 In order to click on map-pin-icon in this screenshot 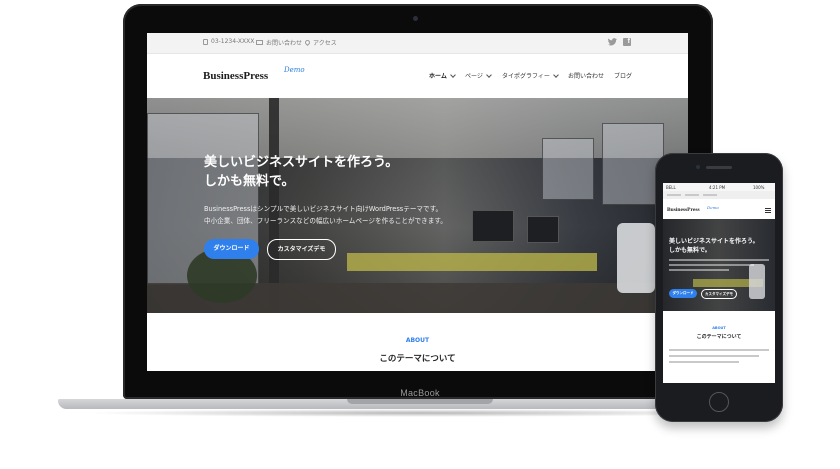, I will do `click(307, 42)`.